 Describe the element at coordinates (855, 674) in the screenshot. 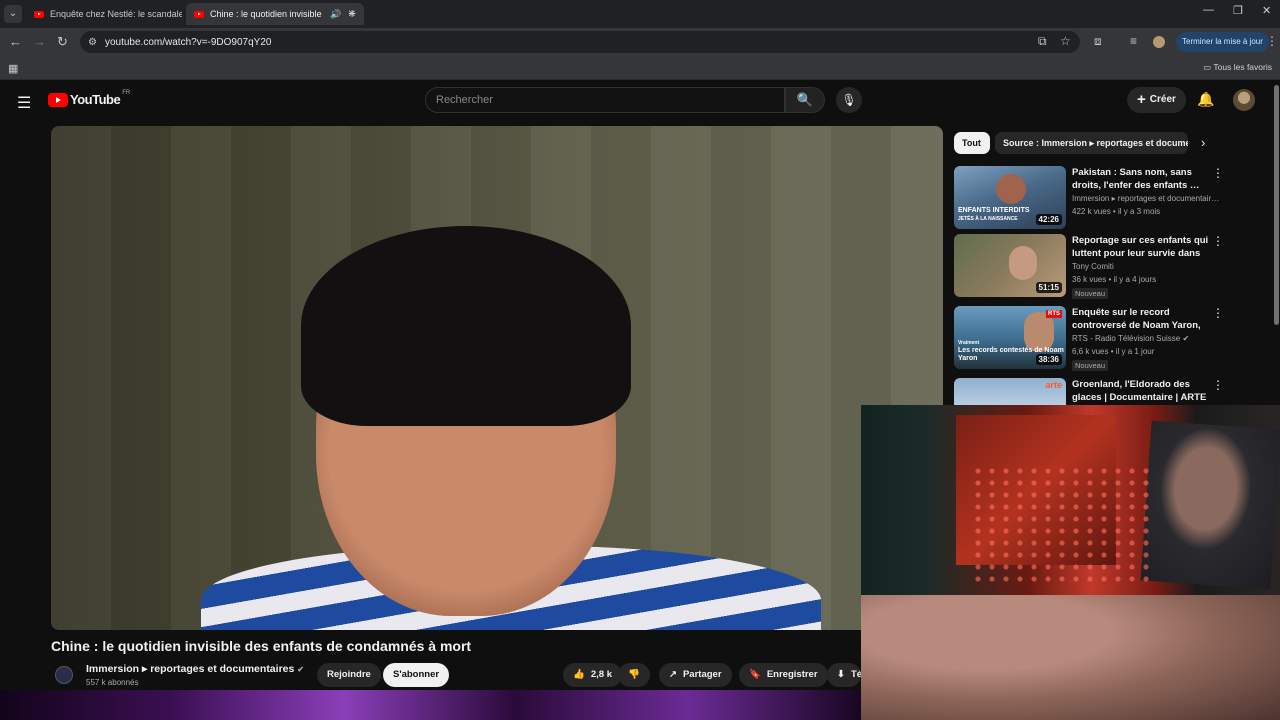

I see `download-label: Té` at that location.